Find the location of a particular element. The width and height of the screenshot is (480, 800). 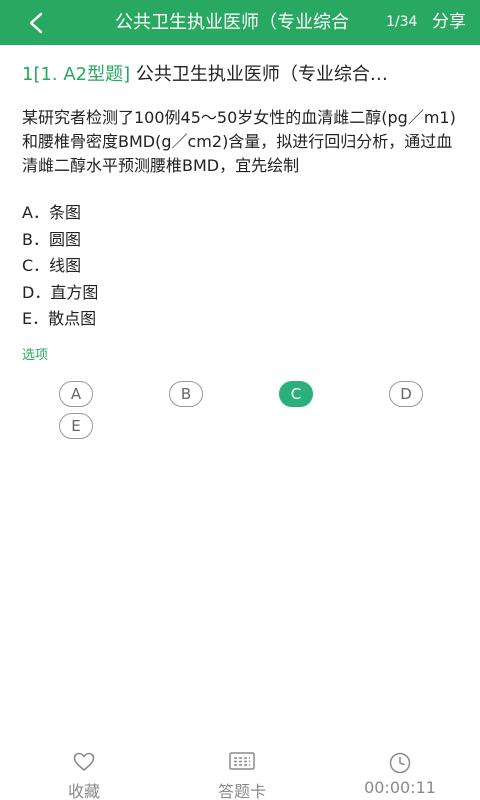

share-button: 分享 is located at coordinates (449, 22).